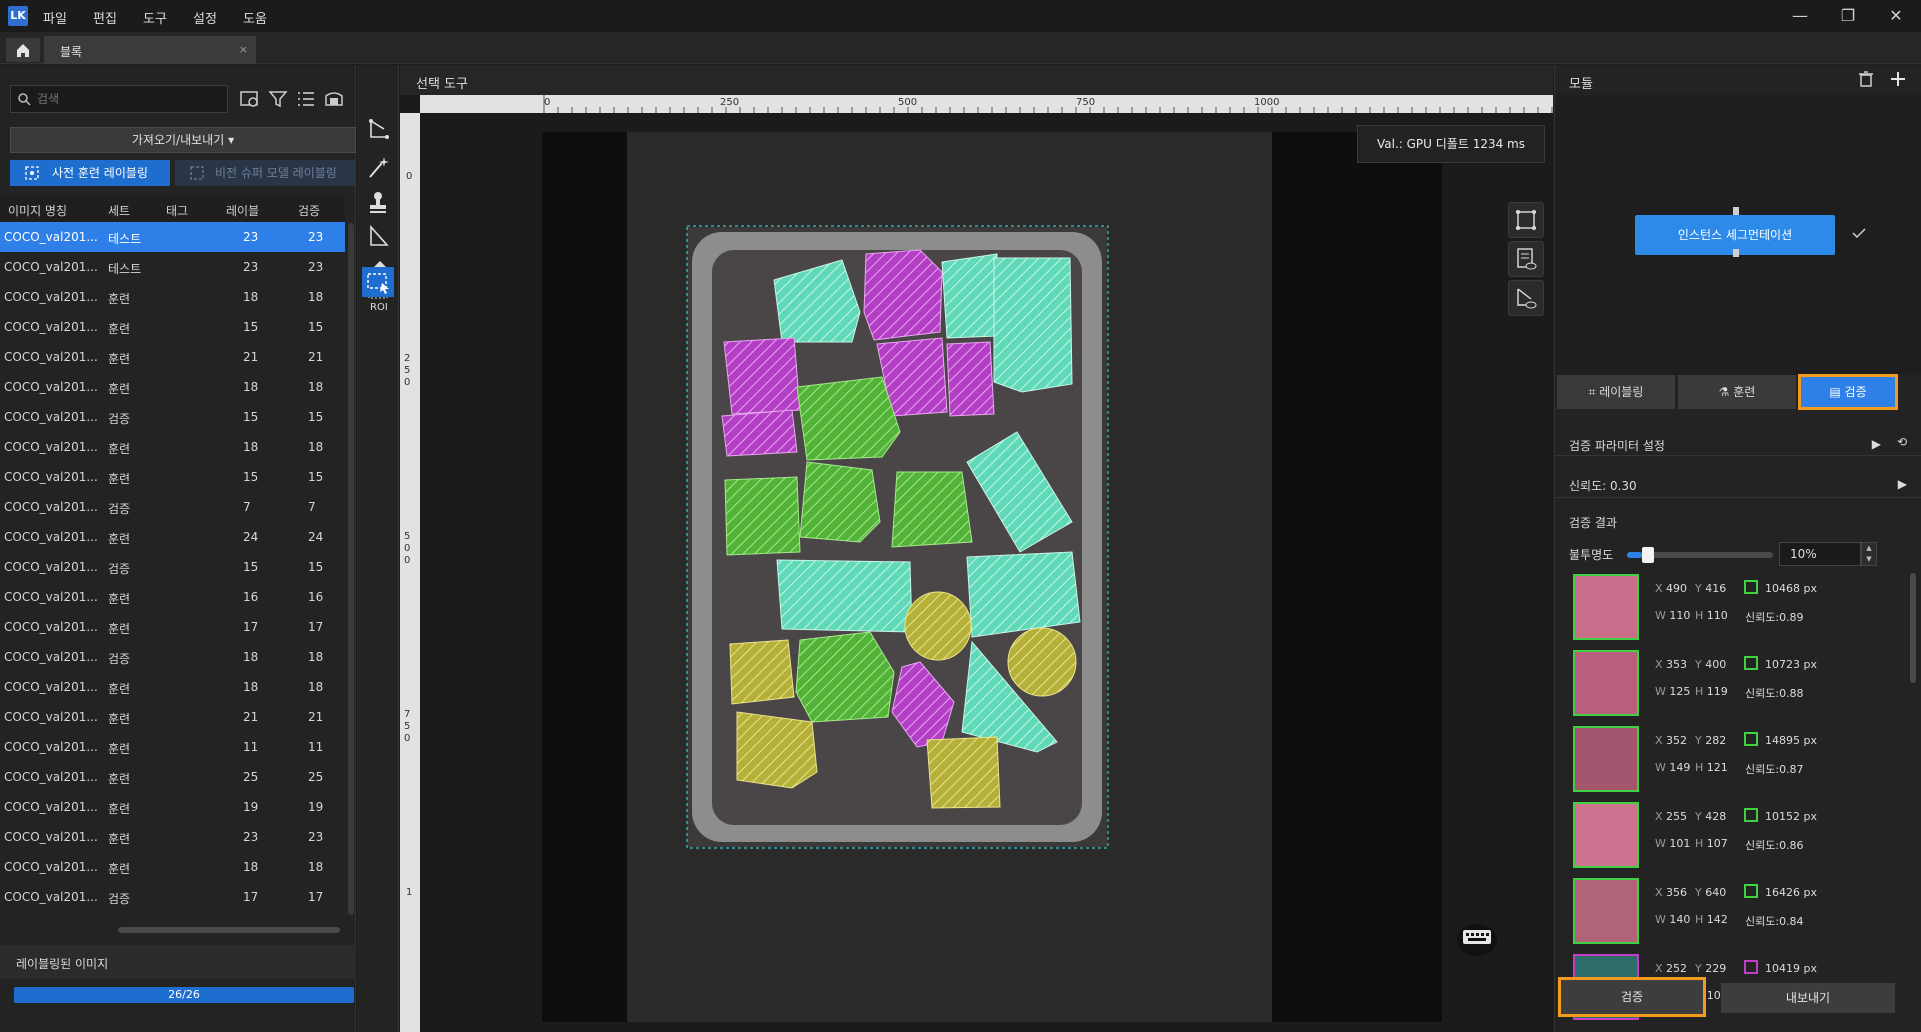  Describe the element at coordinates (378, 236) in the screenshot. I see `ruler-tool-icon` at that location.